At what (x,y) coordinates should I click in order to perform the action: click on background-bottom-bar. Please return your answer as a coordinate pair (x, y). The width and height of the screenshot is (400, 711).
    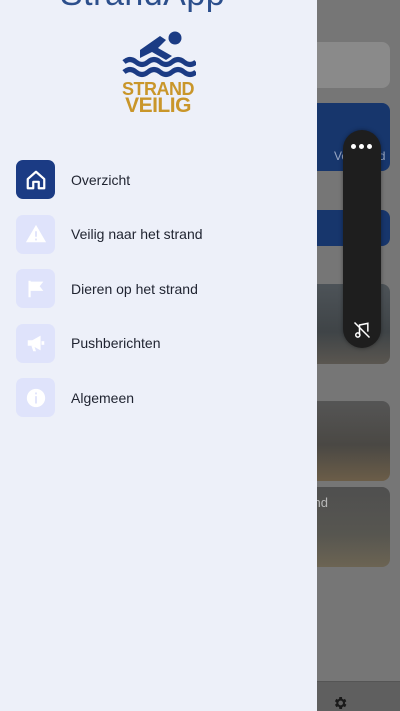
    Looking at the image, I should click on (358, 696).